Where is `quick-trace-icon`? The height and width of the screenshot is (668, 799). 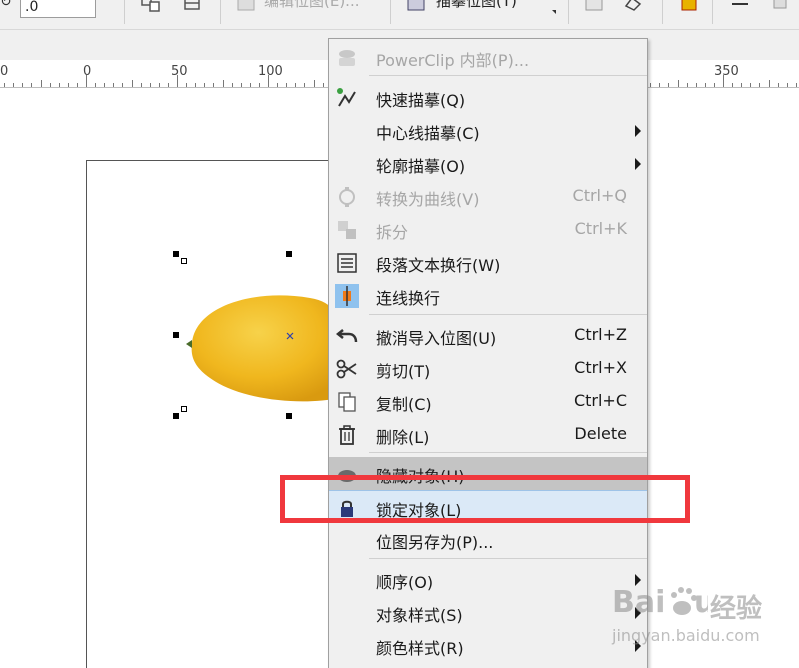
quick-trace-icon is located at coordinates (346, 97).